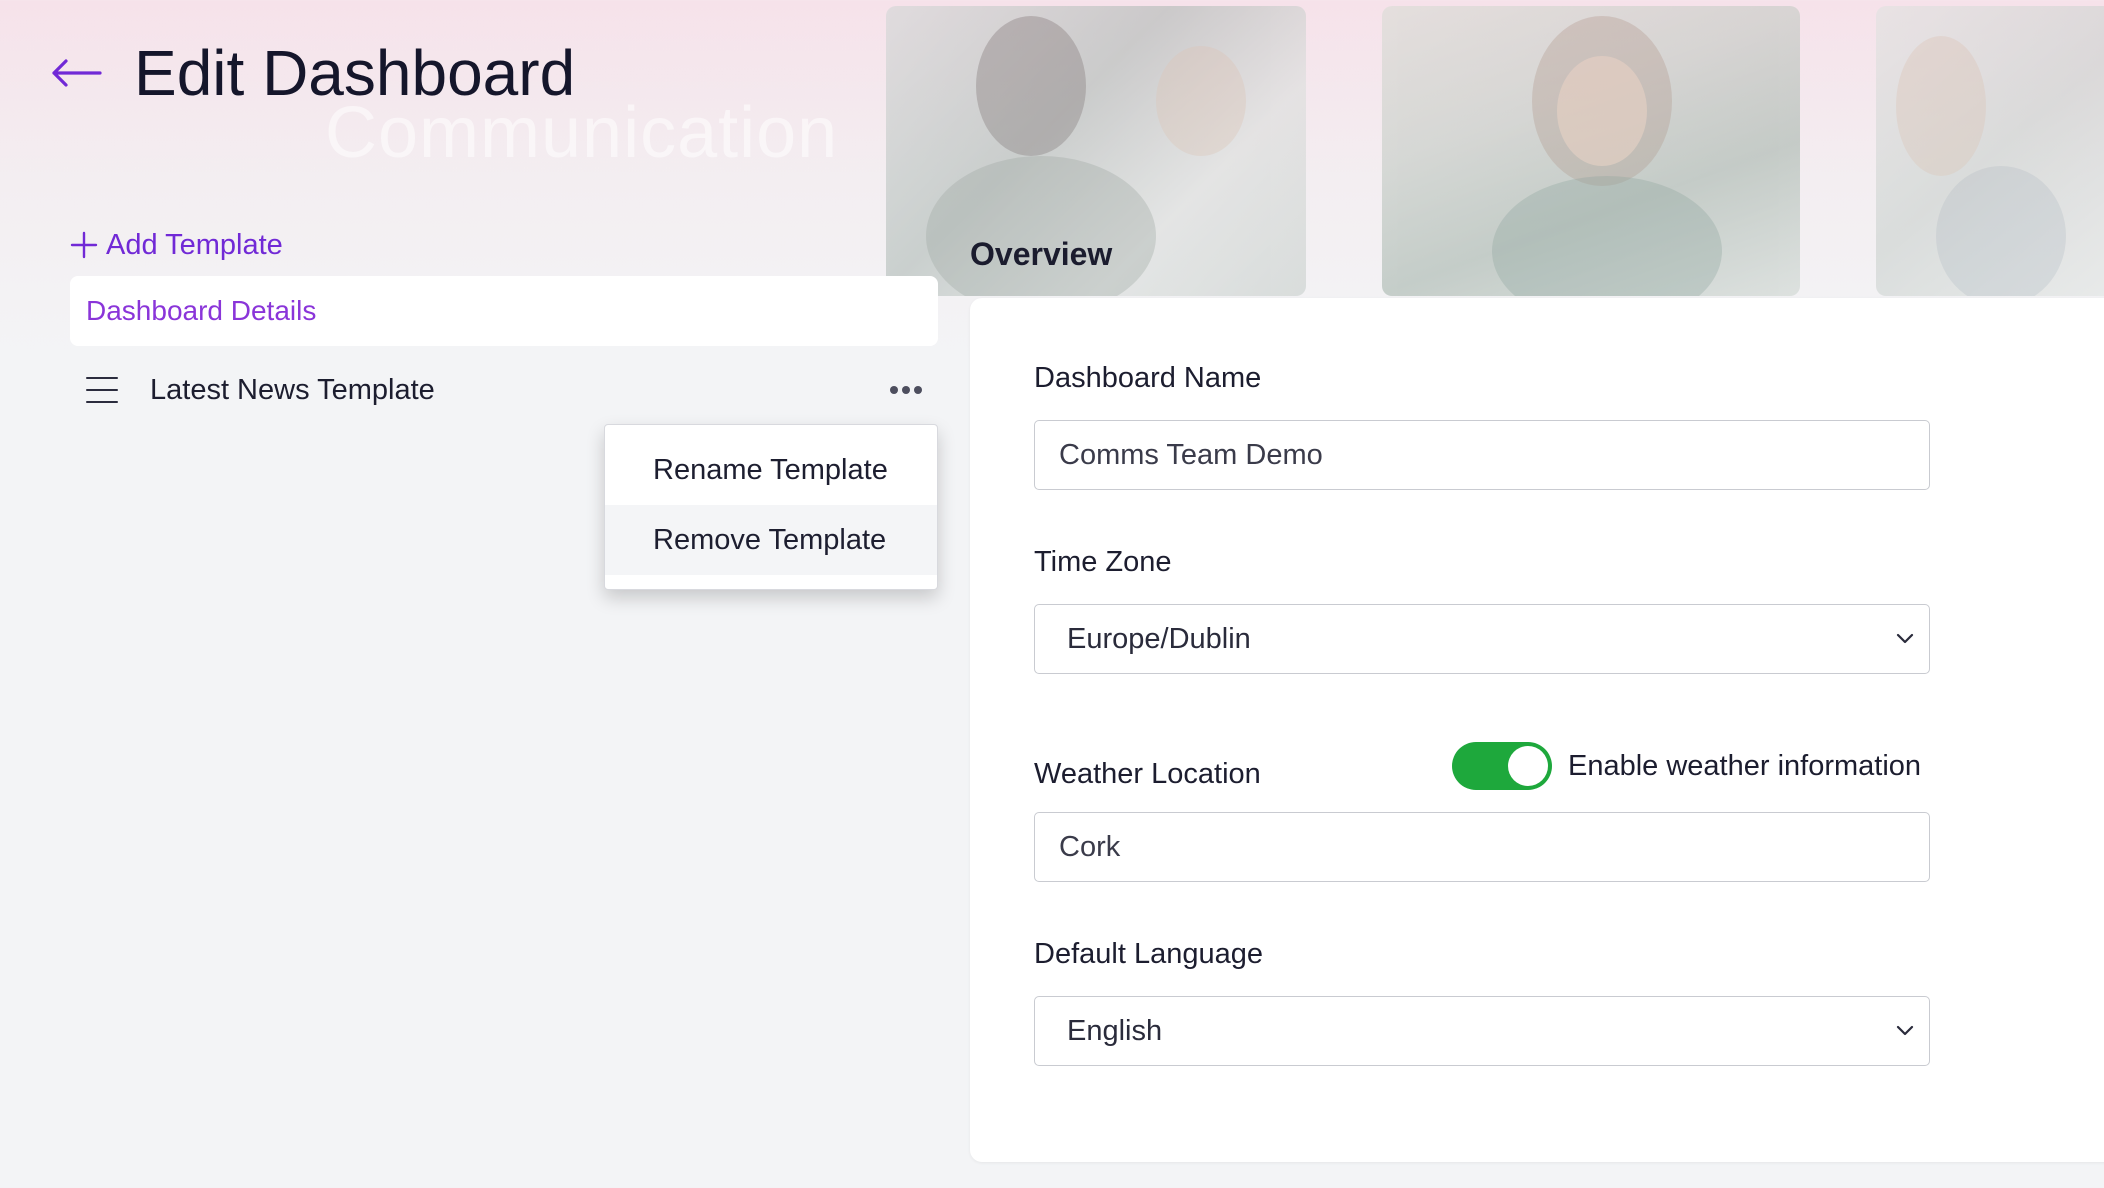 The image size is (2104, 1188). I want to click on more-options-icon, so click(906, 390).